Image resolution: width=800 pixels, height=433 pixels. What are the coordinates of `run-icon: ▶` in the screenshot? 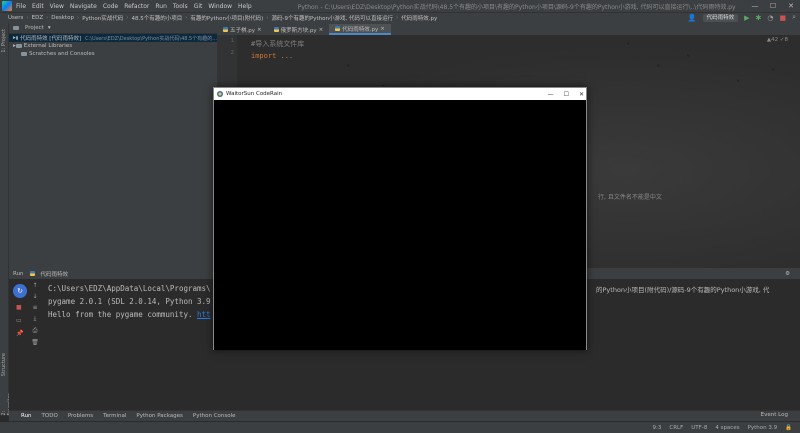 It's located at (746, 18).